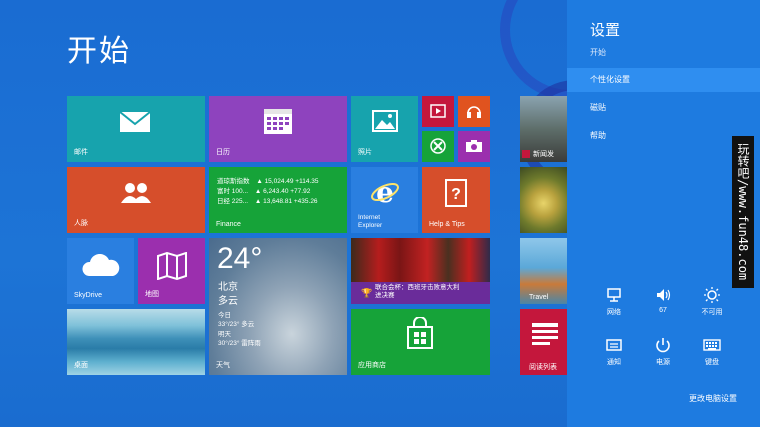 The width and height of the screenshot is (760, 427). I want to click on power-icon, so click(663, 345).